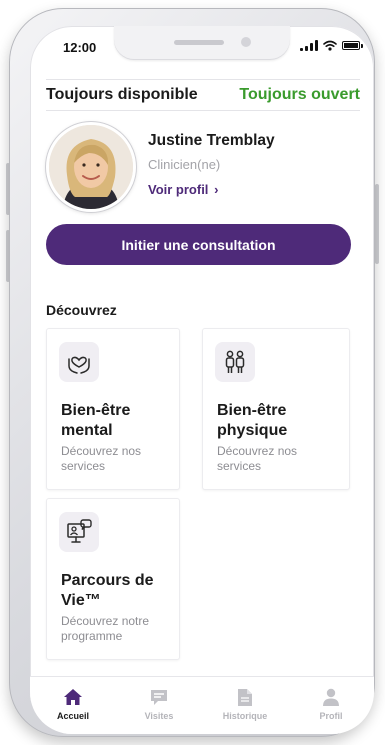 The image size is (385, 745). I want to click on heart-hands-icon, so click(79, 362).